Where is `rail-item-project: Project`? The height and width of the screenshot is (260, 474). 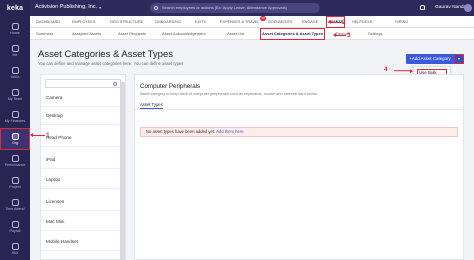 rail-item-project: Project is located at coordinates (15, 183).